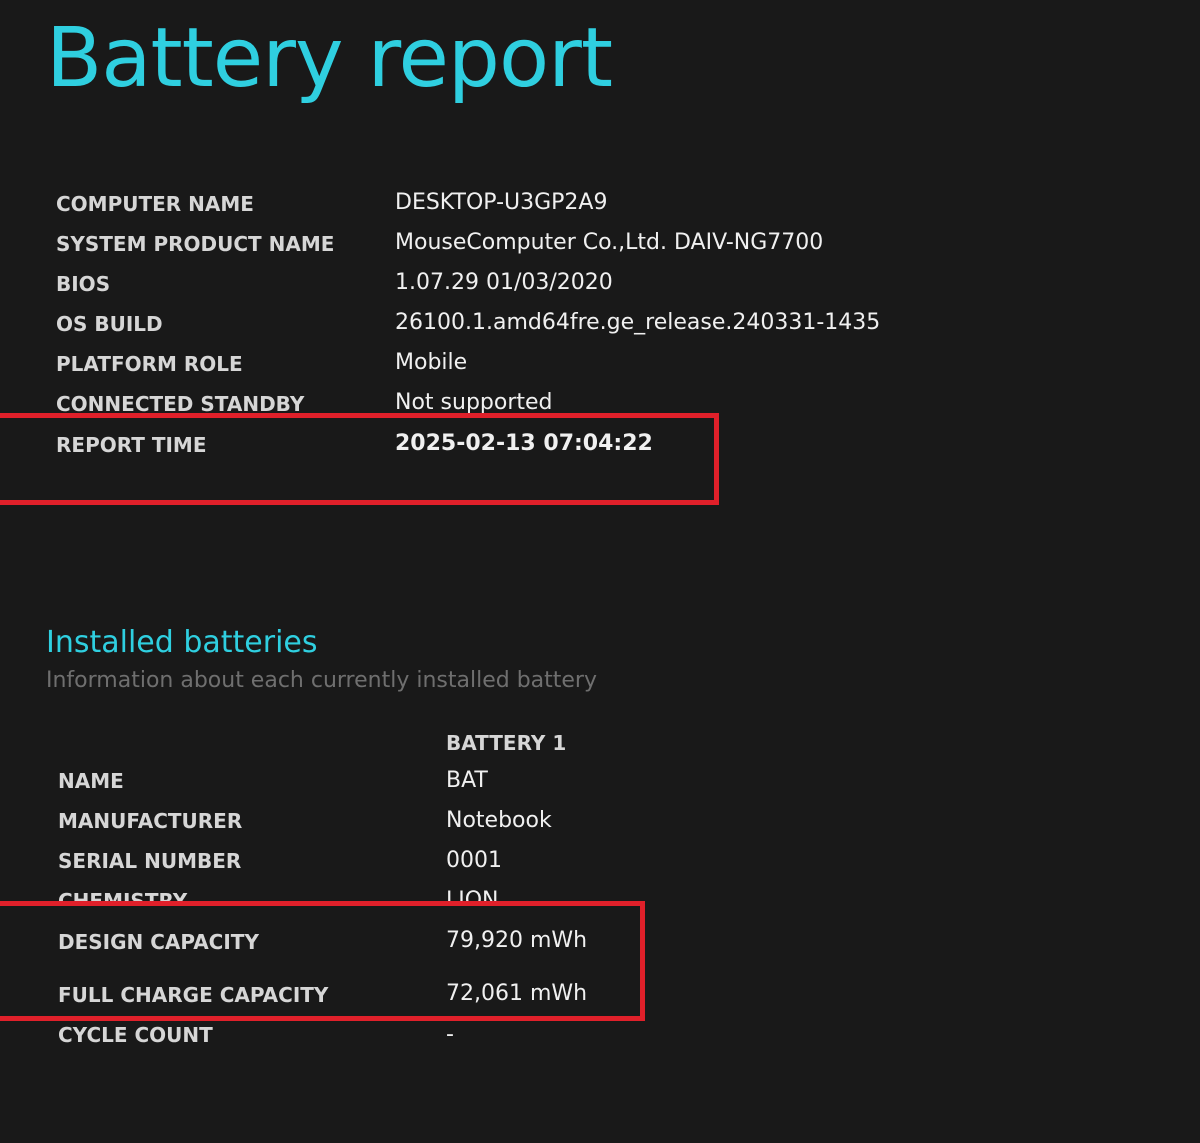 This screenshot has width=1200, height=1143. I want to click on connected-standby-value: Not supported, so click(474, 402).